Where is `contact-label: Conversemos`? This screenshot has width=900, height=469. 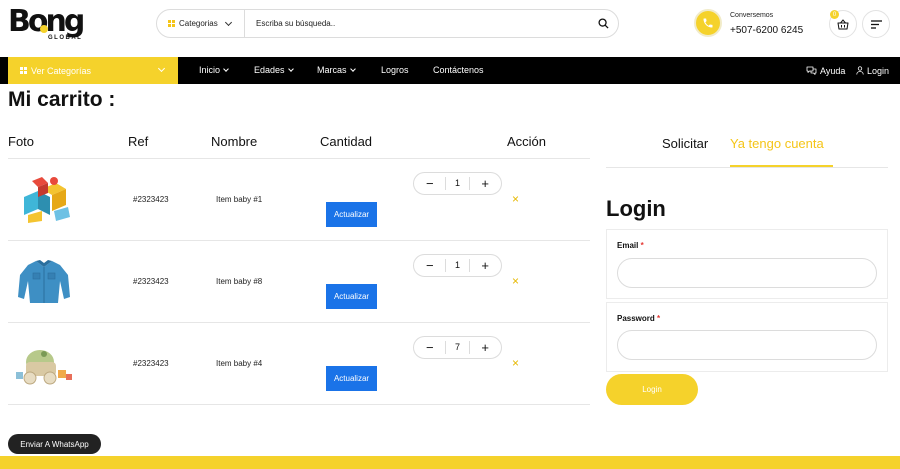
contact-label: Conversemos is located at coordinates (752, 15).